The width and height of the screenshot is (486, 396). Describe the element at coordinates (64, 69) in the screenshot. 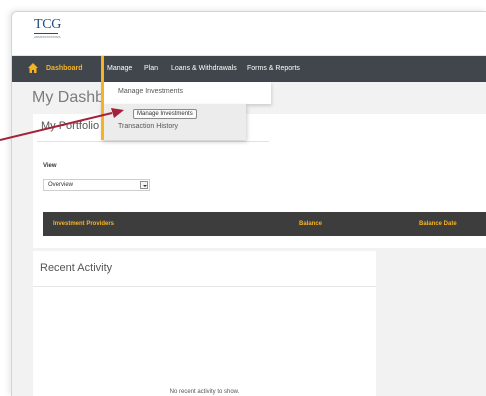

I see `nav-dashboard: Dashboard` at that location.